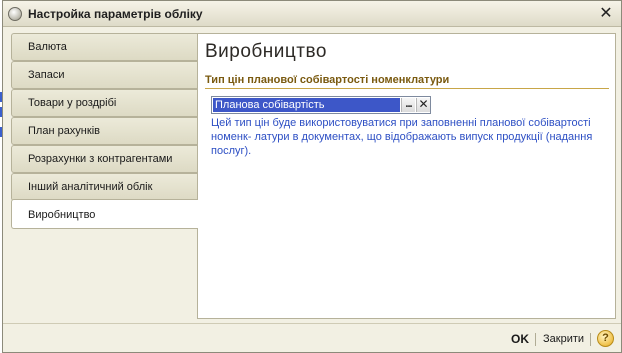 This screenshot has width=622, height=353. Describe the element at coordinates (606, 14) in the screenshot. I see `close-icon: ✕` at that location.